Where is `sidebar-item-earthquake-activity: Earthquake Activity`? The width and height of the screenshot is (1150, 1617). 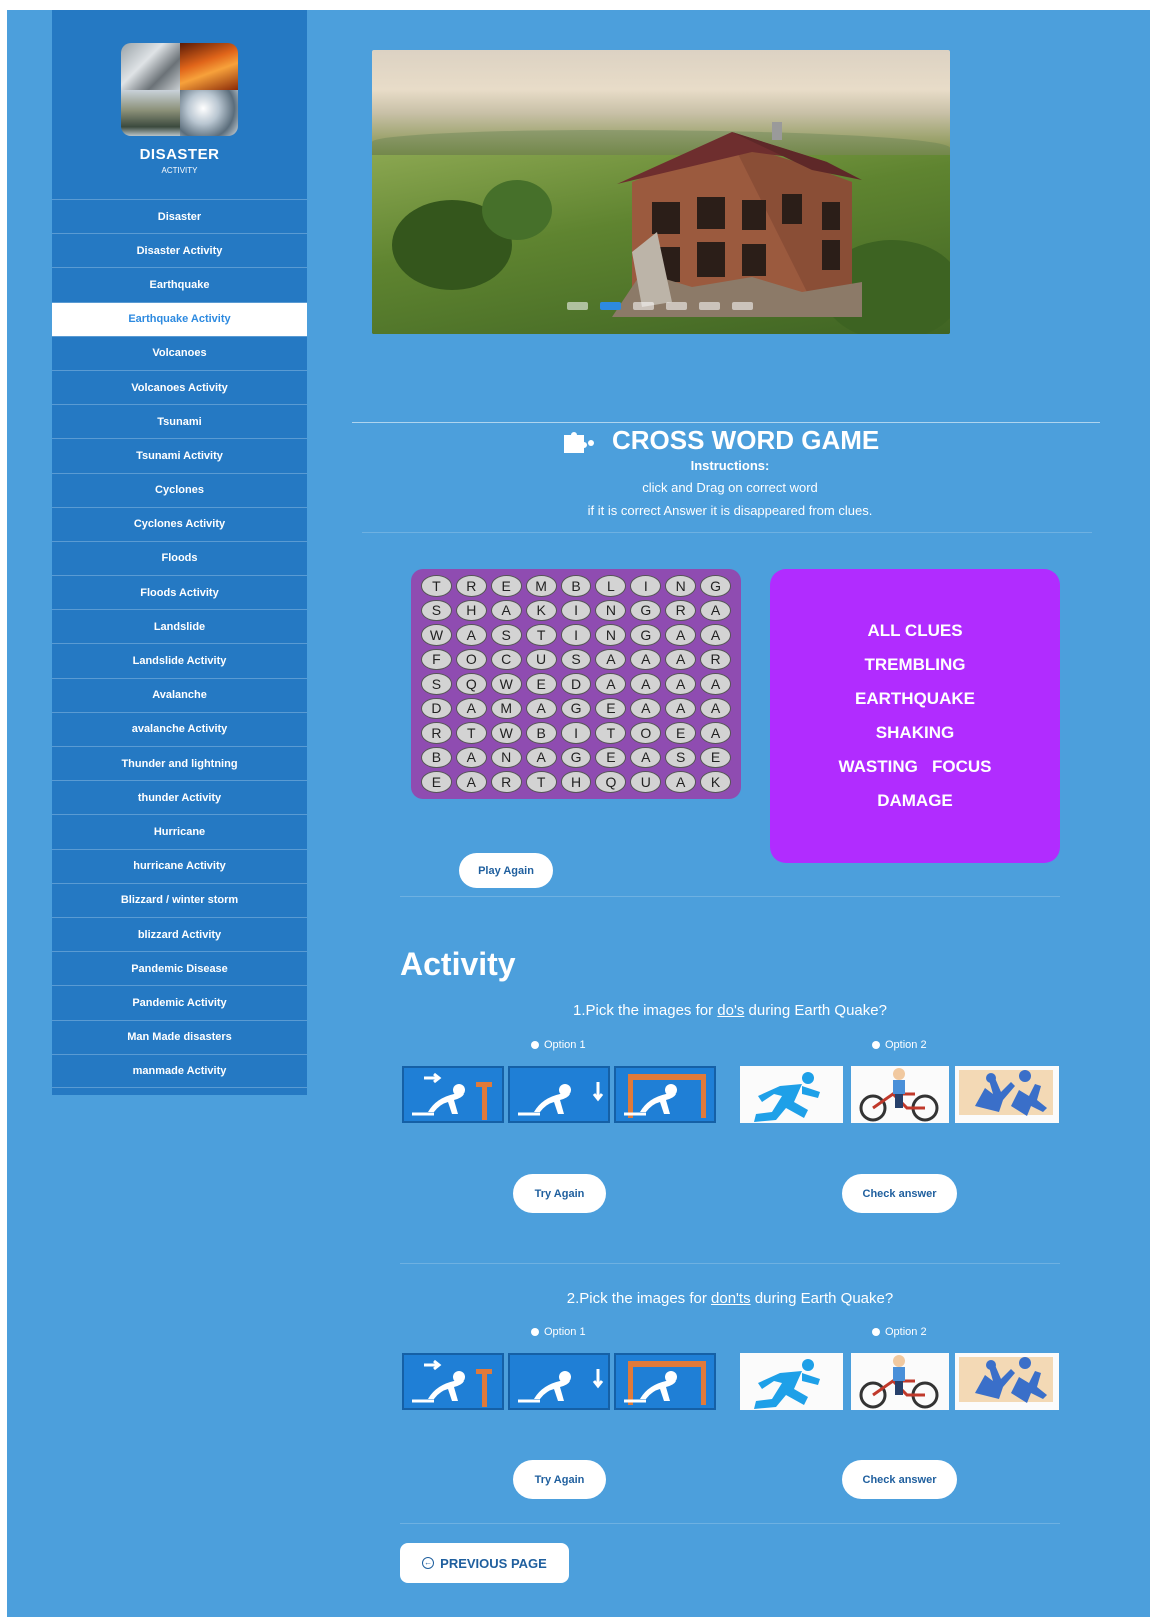
sidebar-item-earthquake-activity: Earthquake Activity is located at coordinates (179, 318).